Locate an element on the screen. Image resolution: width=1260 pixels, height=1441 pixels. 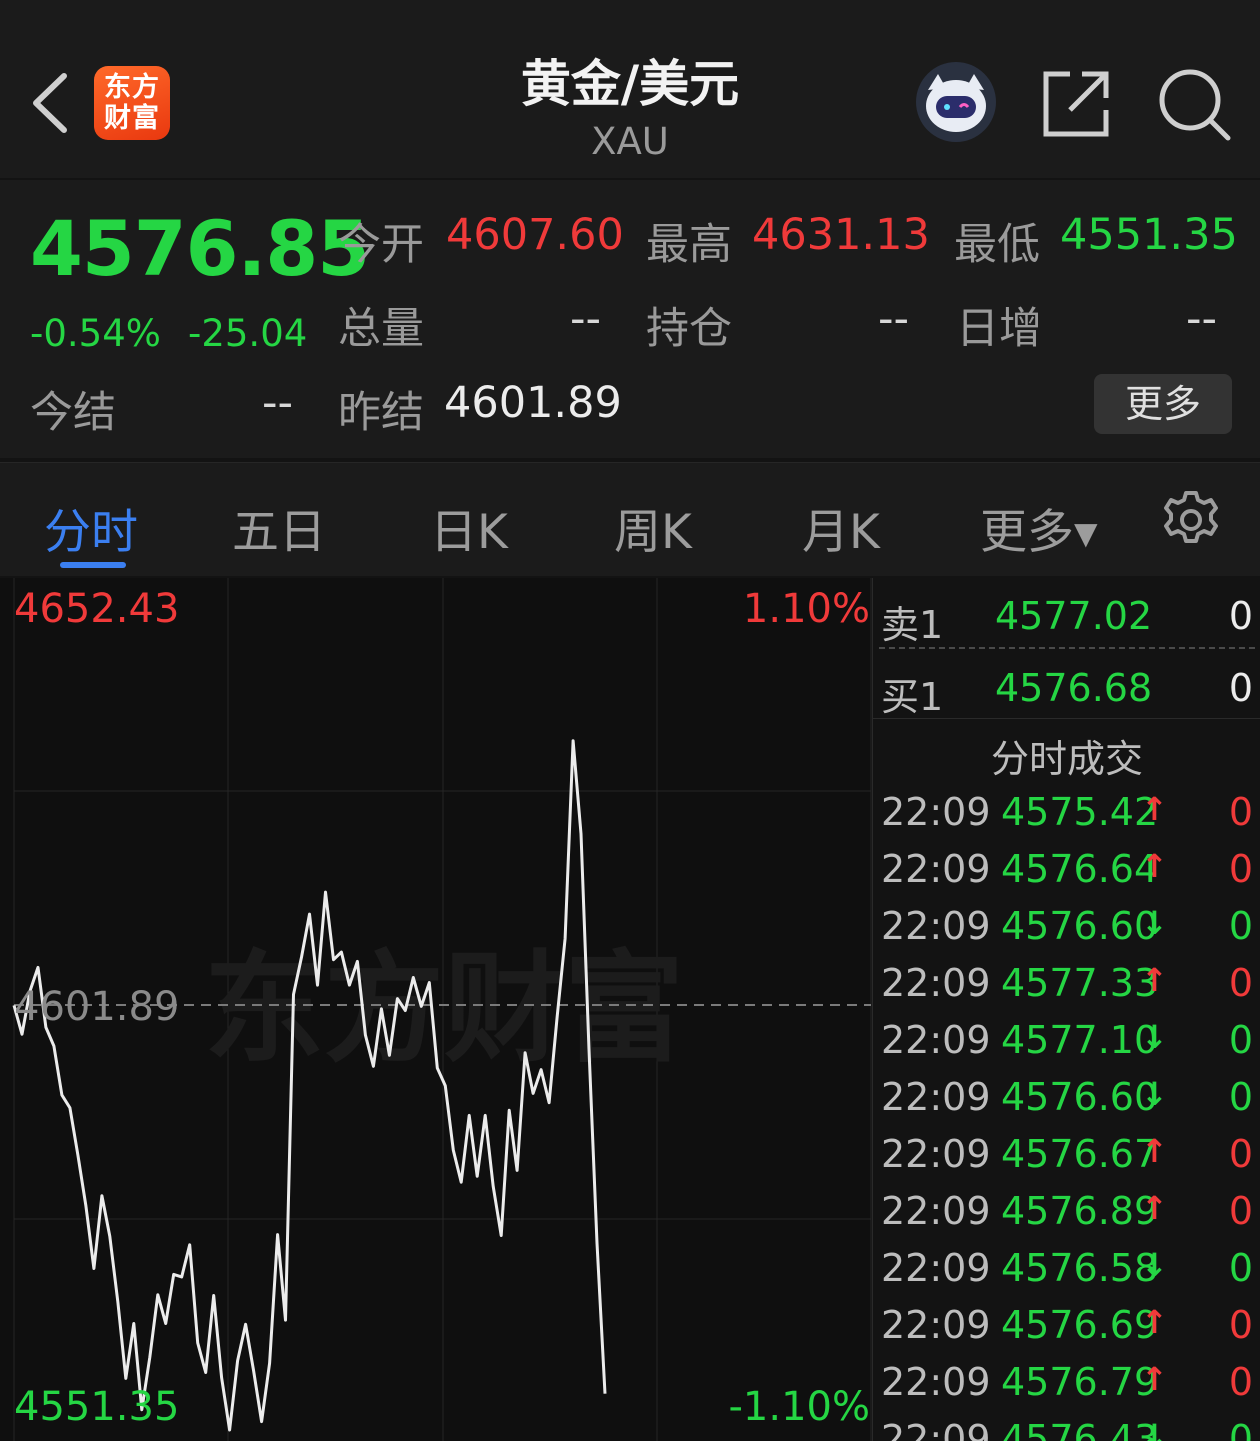
change-percent: -0.54% is located at coordinates (95, 333).